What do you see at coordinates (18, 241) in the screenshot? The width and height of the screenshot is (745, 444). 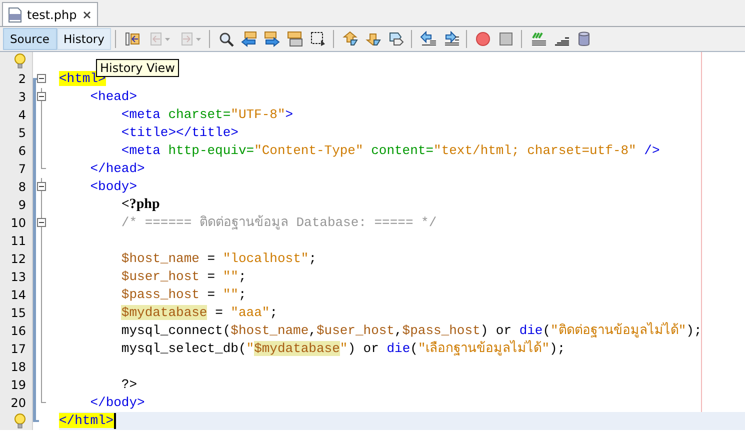 I see `line-number: 11` at bounding box center [18, 241].